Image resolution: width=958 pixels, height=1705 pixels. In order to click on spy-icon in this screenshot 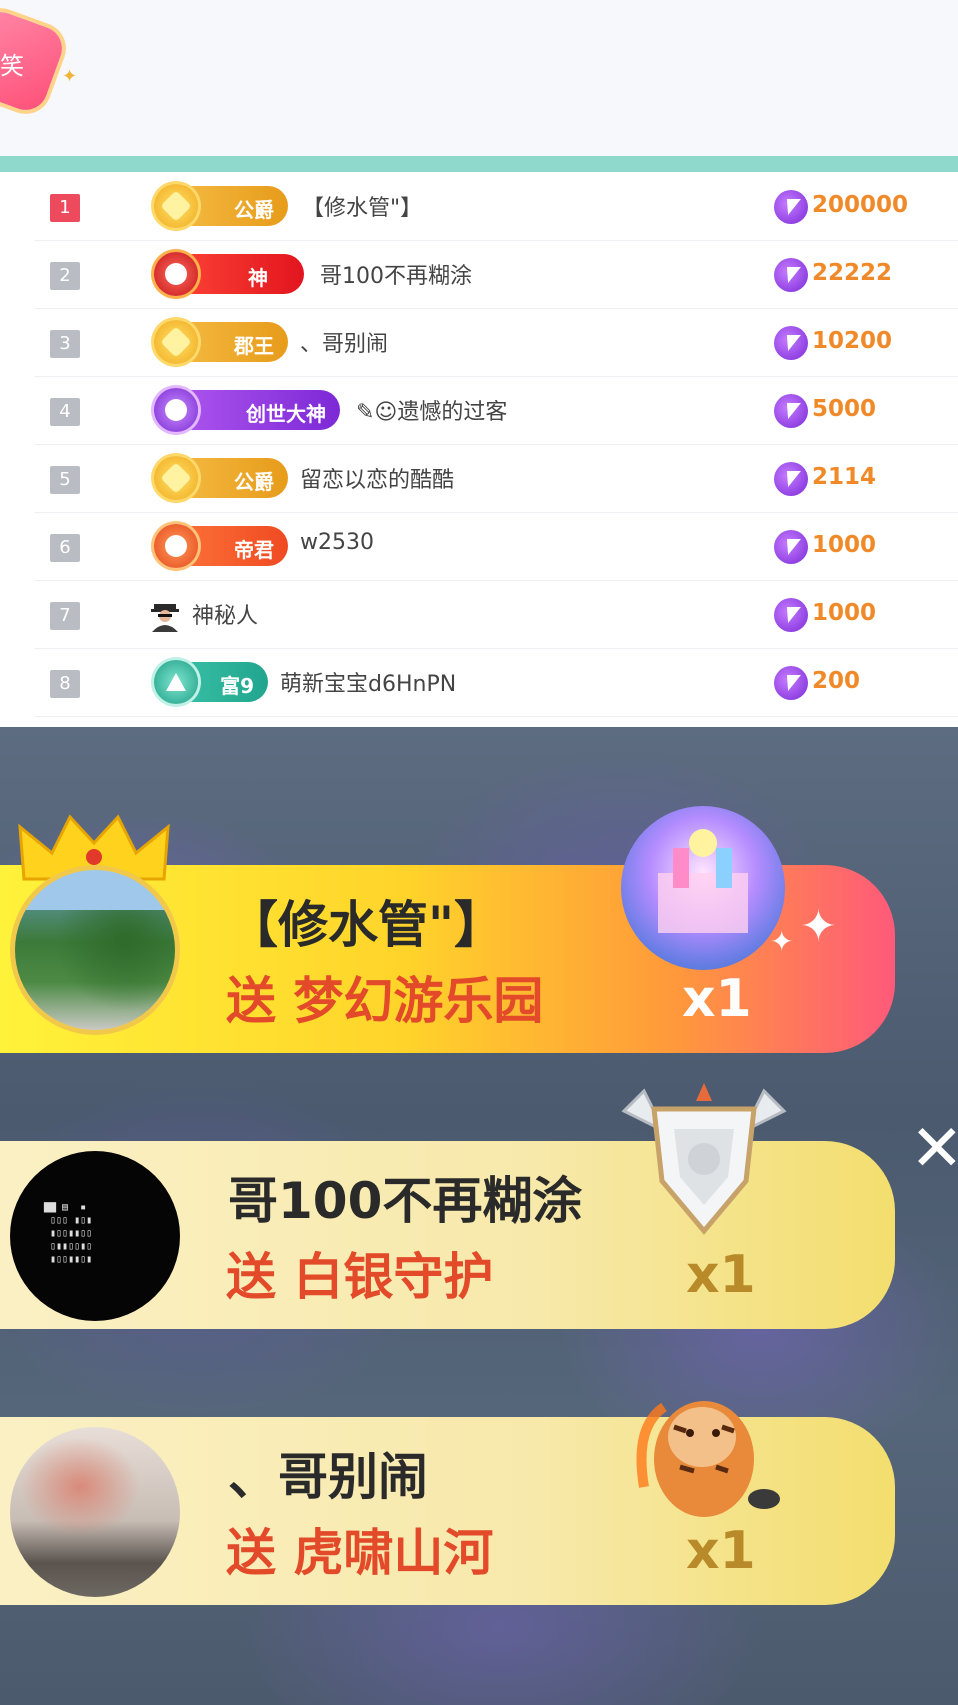, I will do `click(165, 618)`.